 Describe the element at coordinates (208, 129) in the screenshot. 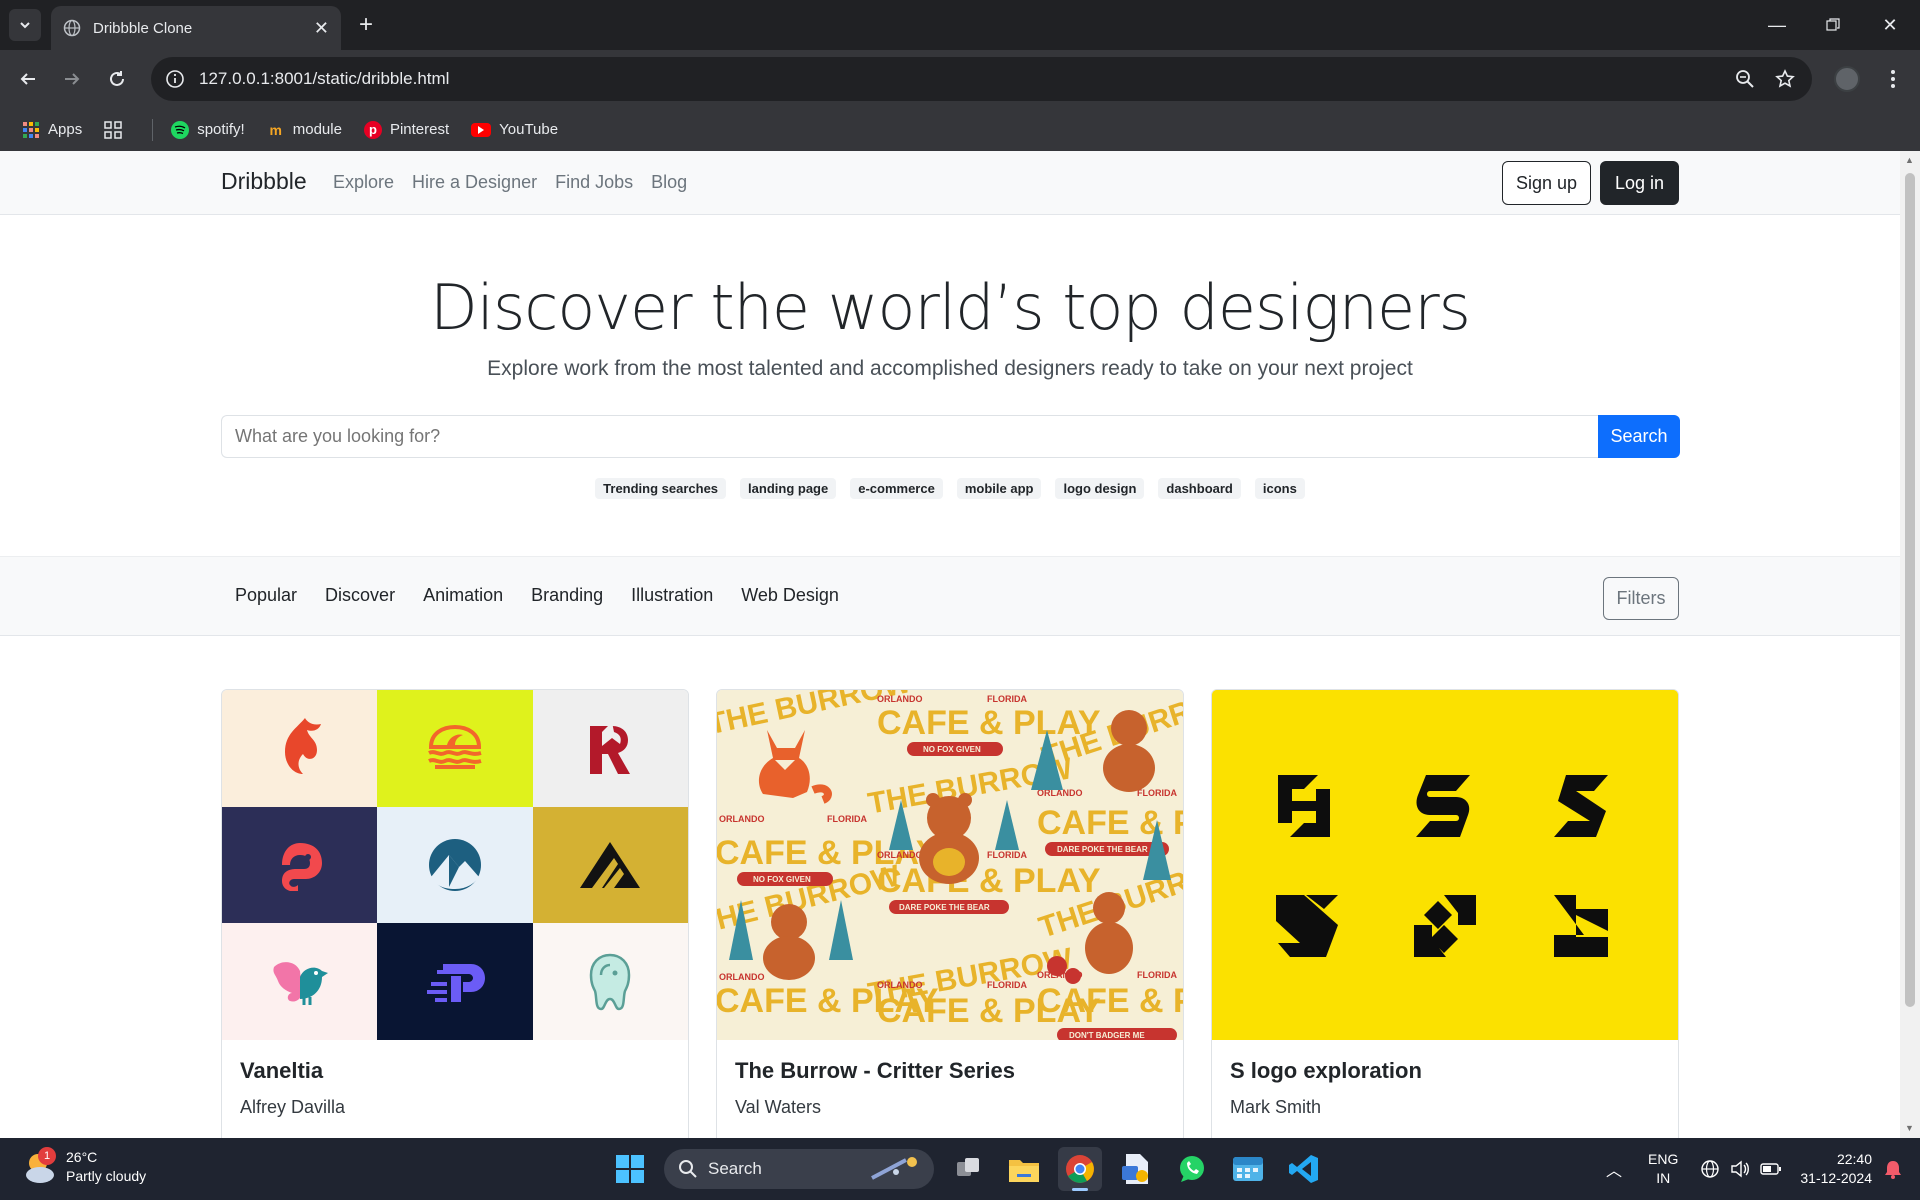

I see `bookmark-spotify: spotify!` at that location.